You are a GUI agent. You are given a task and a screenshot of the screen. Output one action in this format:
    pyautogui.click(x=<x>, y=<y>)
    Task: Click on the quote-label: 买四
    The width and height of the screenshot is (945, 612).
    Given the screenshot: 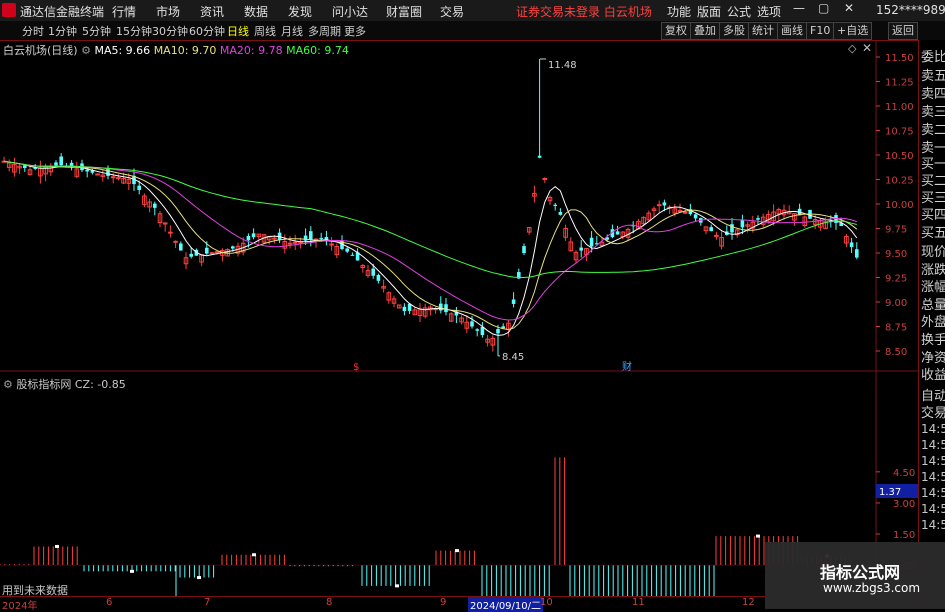 What is the action you would take?
    pyautogui.click(x=933, y=215)
    